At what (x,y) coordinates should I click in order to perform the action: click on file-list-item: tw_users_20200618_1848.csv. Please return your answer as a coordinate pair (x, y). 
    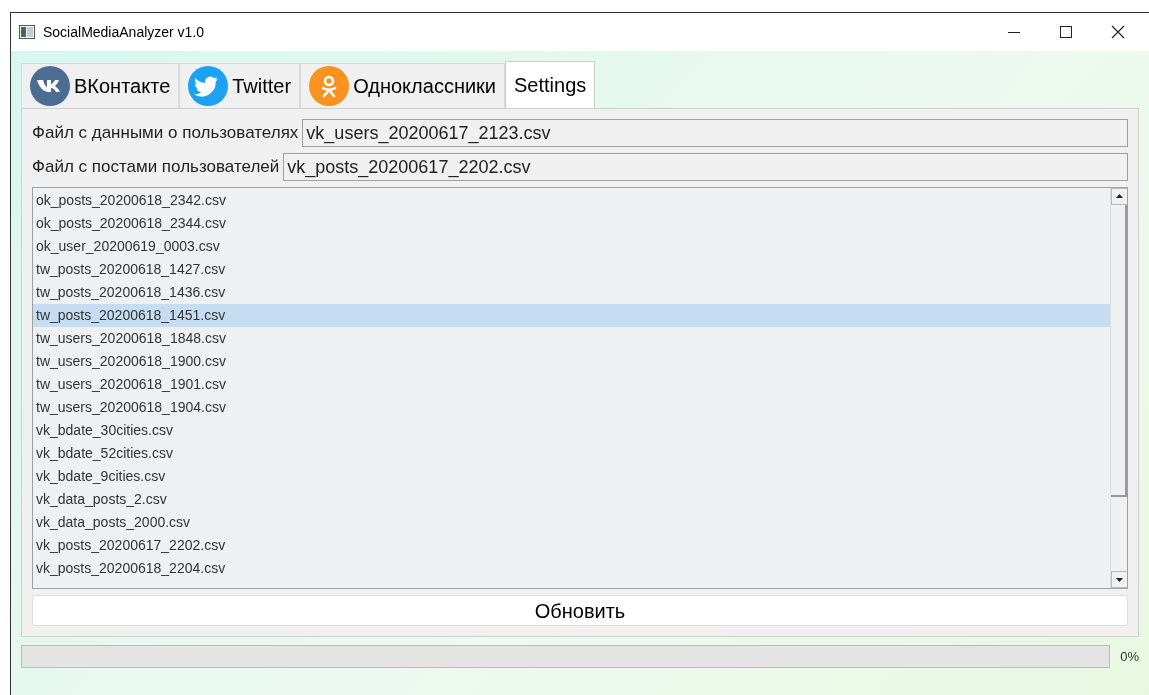
    Looking at the image, I should click on (571, 338).